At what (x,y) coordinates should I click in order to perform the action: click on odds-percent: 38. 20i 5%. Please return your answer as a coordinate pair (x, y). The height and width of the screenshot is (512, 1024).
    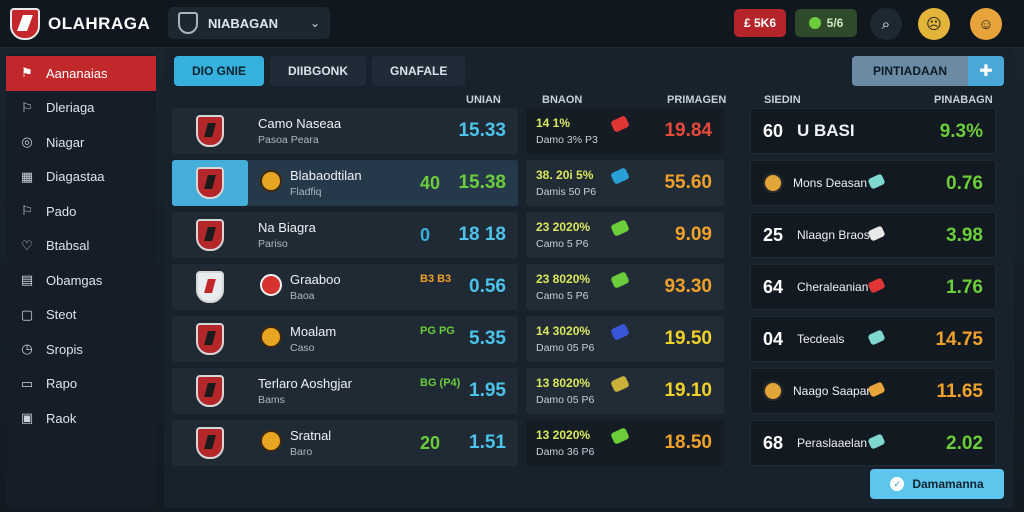
    Looking at the image, I should click on (565, 175).